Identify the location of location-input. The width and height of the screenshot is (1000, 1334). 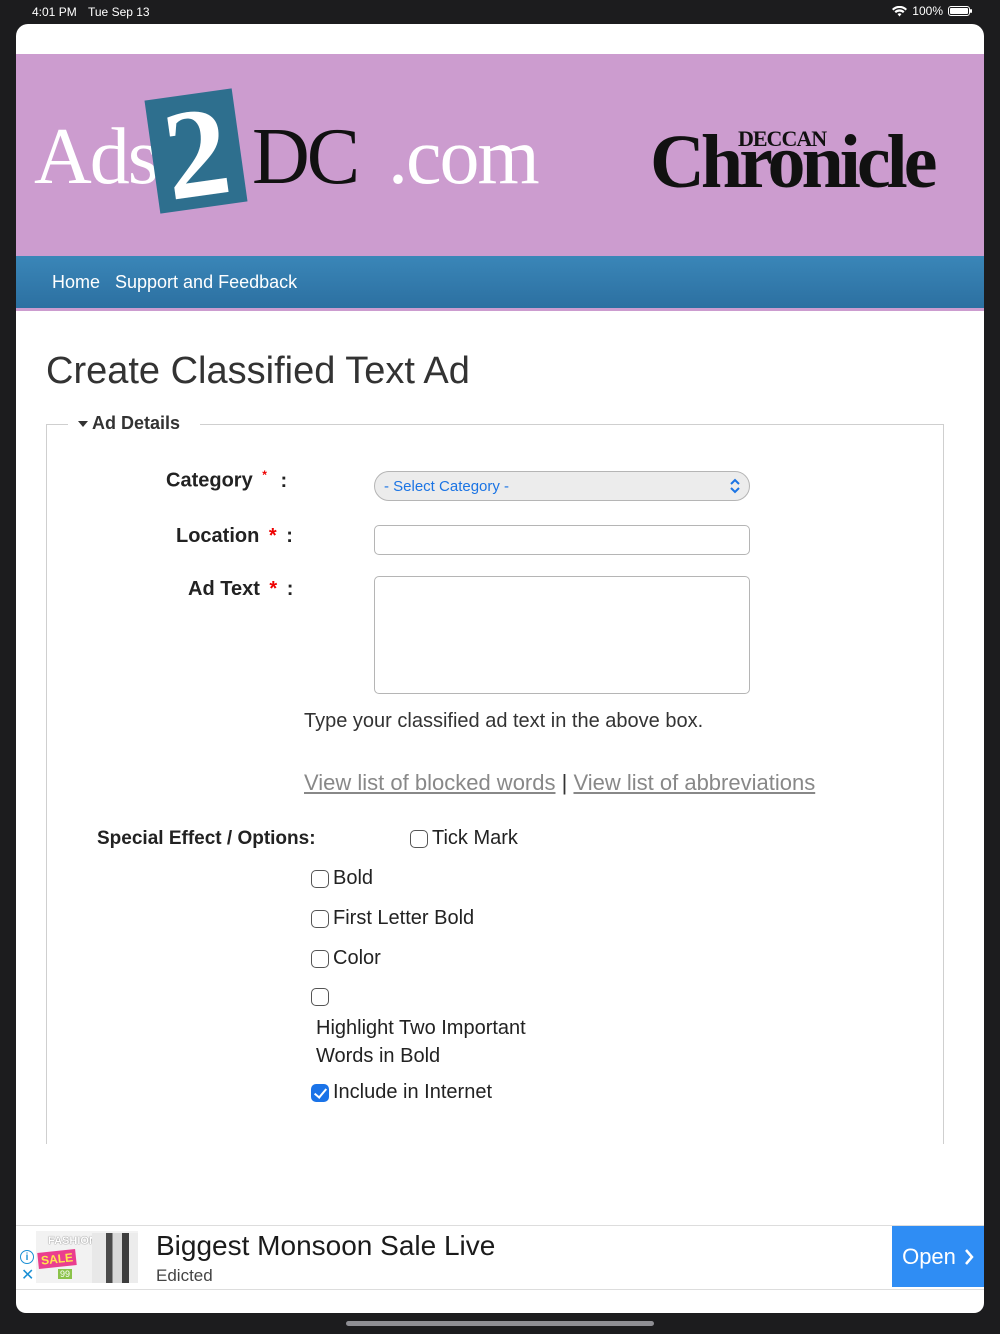
(562, 540).